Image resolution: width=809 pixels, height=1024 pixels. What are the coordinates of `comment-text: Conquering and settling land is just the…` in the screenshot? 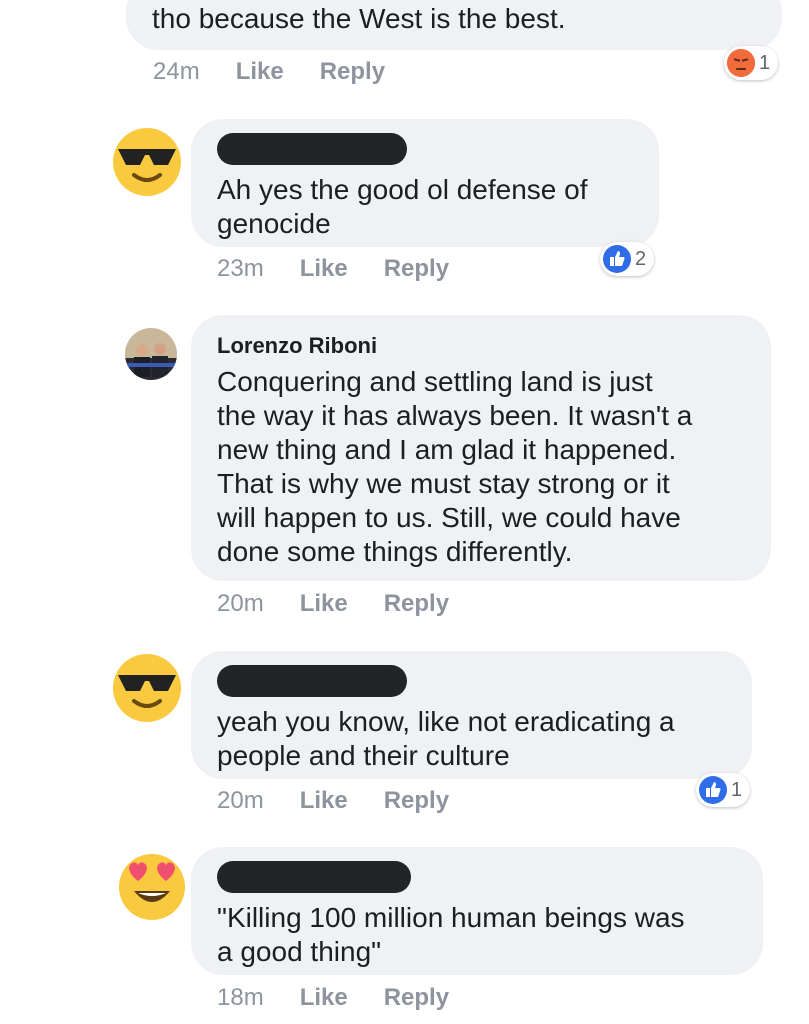 It's located at (455, 466).